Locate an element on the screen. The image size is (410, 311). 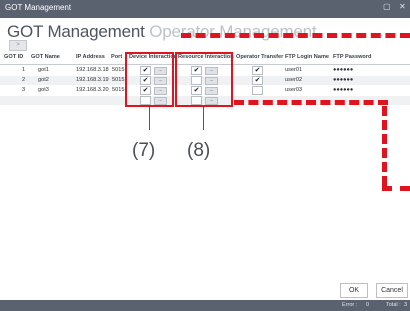
window-title: GOT Management is located at coordinates (38, 7).